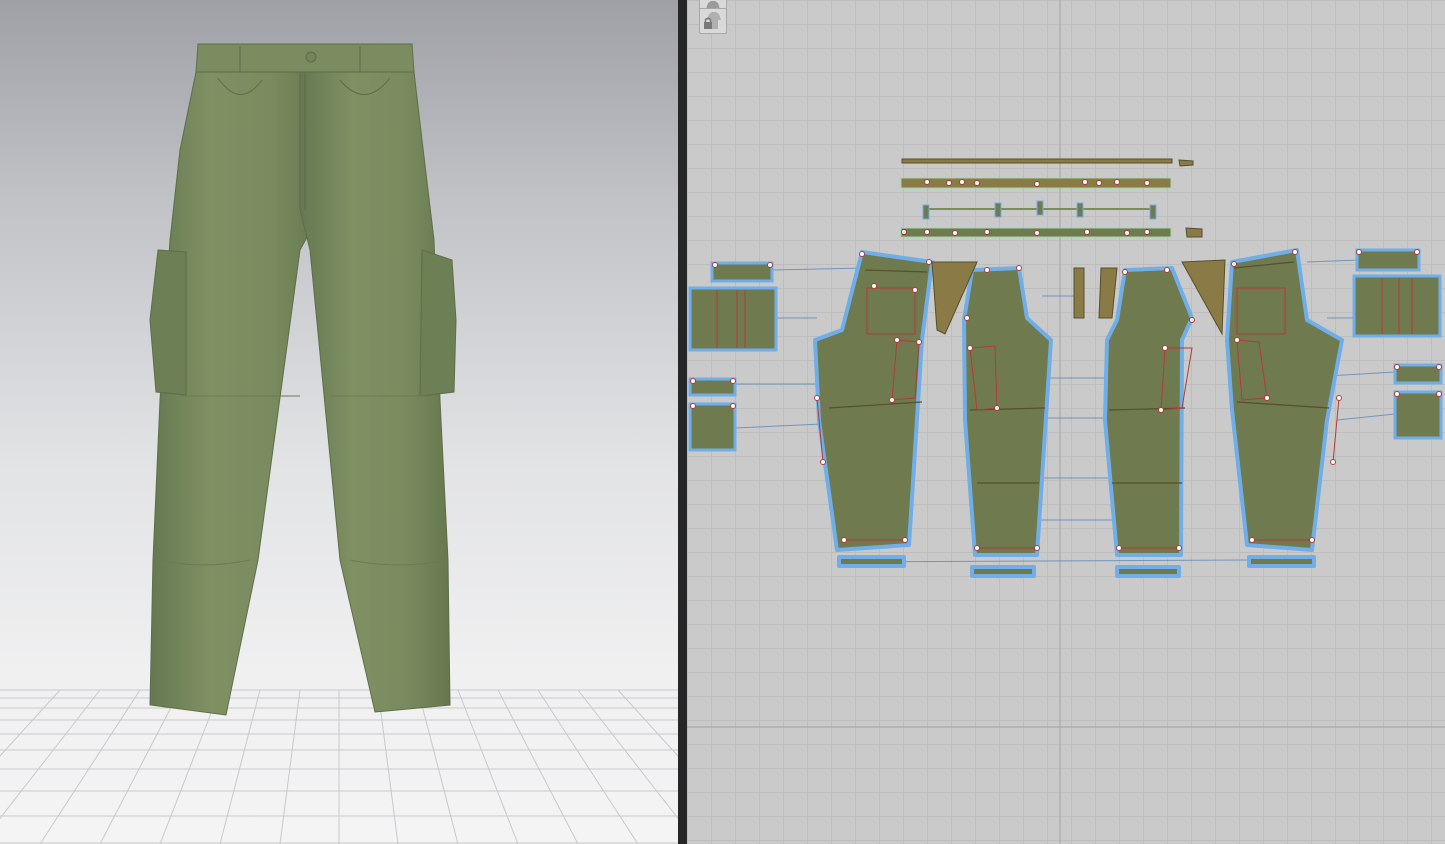 The height and width of the screenshot is (844, 1445). I want to click on pocket-pieces-right, so click(1397, 344).